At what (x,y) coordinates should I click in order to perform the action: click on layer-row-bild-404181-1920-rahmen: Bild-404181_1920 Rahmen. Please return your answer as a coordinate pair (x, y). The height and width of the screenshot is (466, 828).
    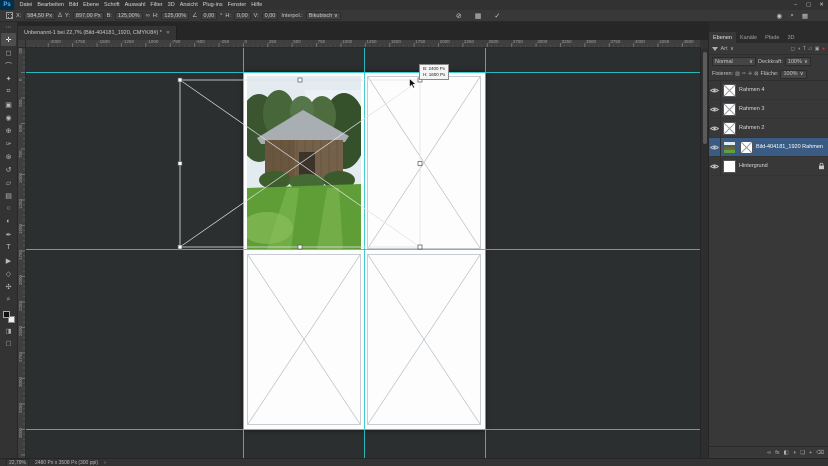
    Looking at the image, I should click on (768, 147).